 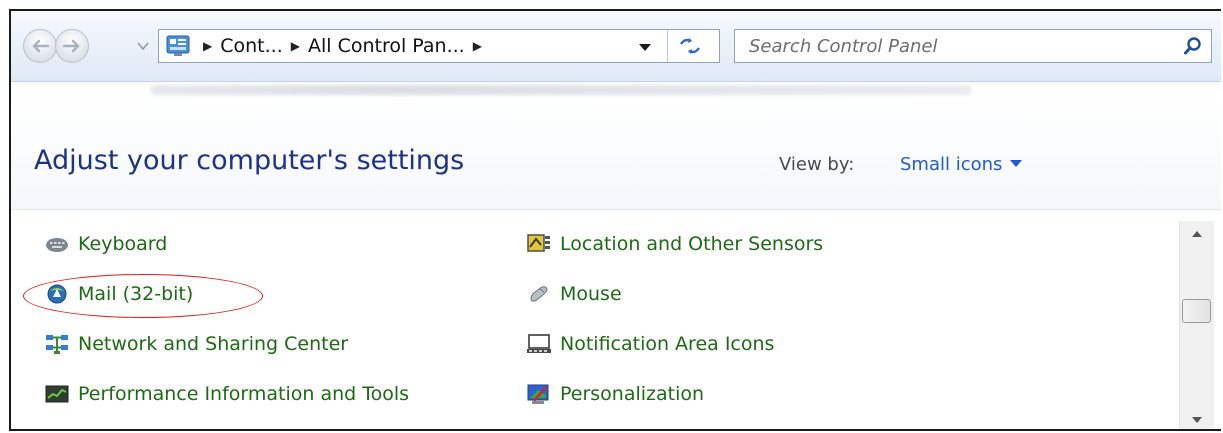 I want to click on address-separator, so click(x=667, y=46).